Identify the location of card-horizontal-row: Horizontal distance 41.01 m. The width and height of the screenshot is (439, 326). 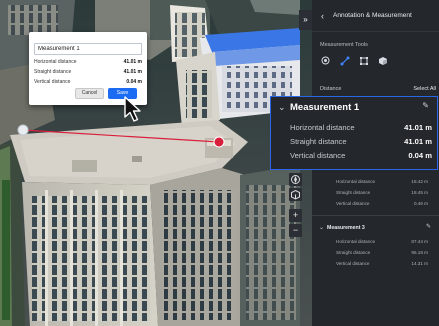
(361, 127).